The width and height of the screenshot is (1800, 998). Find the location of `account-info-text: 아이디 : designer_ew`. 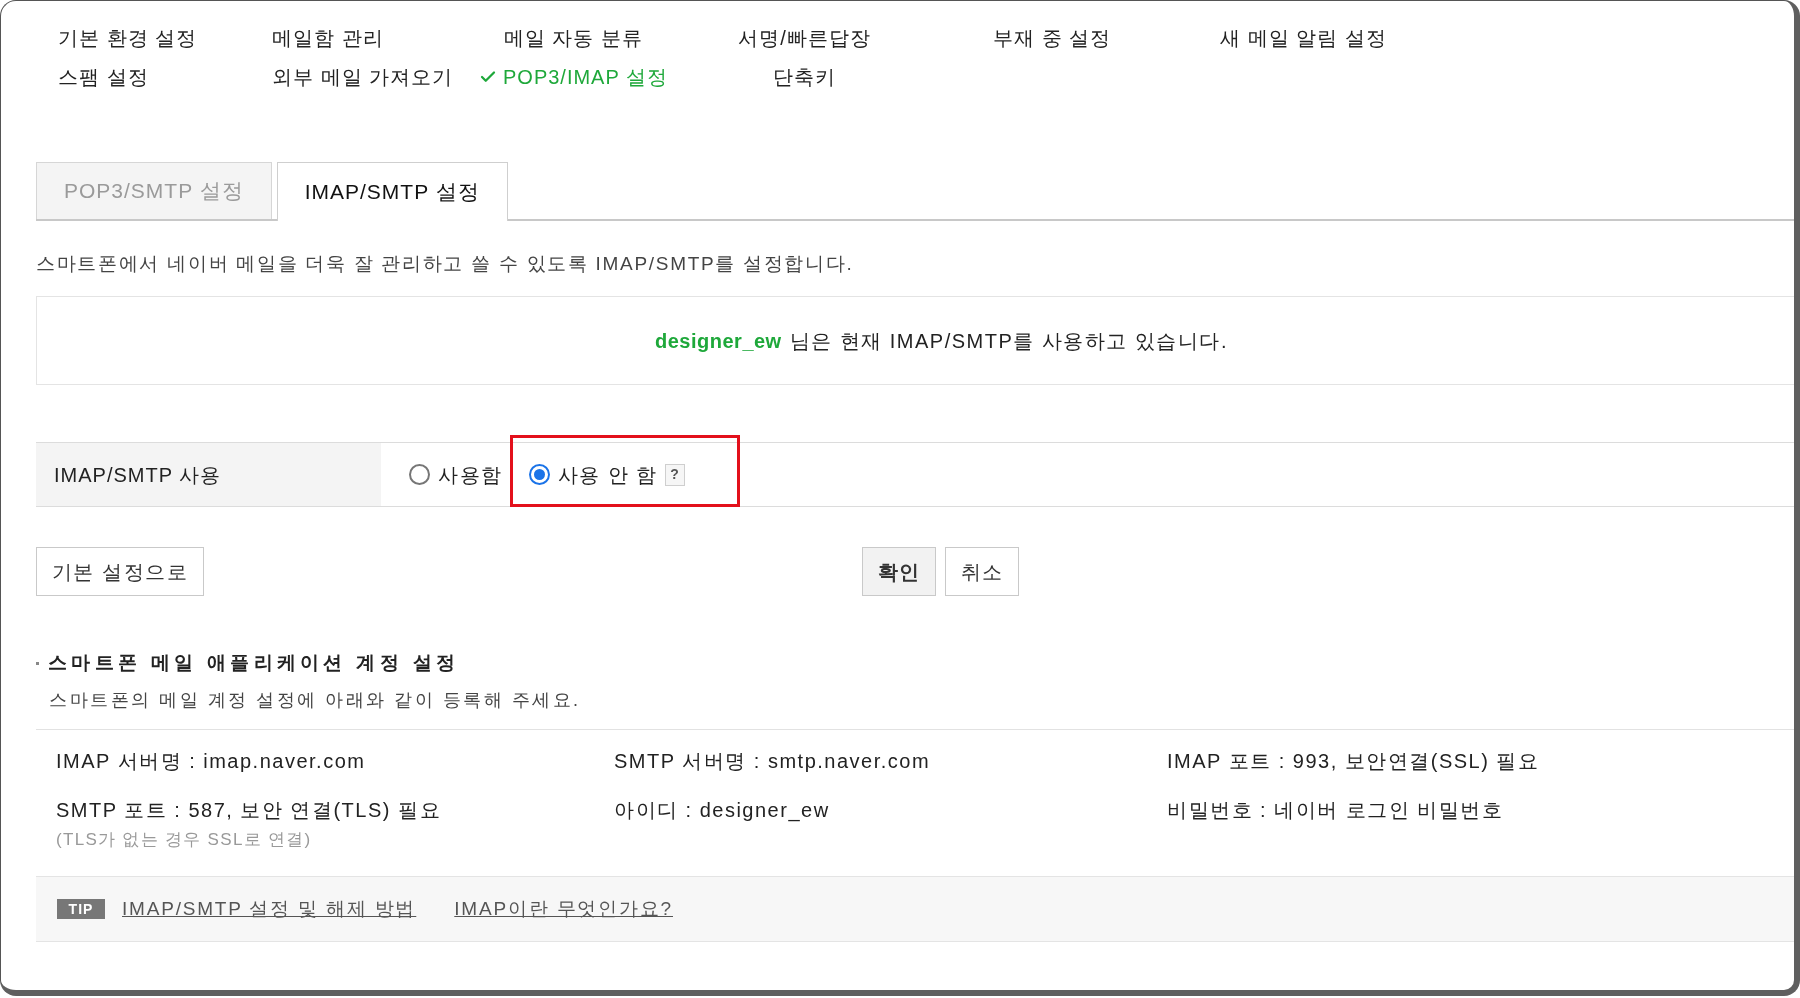

account-info-text: 아이디 : designer_ew is located at coordinates (722, 811).